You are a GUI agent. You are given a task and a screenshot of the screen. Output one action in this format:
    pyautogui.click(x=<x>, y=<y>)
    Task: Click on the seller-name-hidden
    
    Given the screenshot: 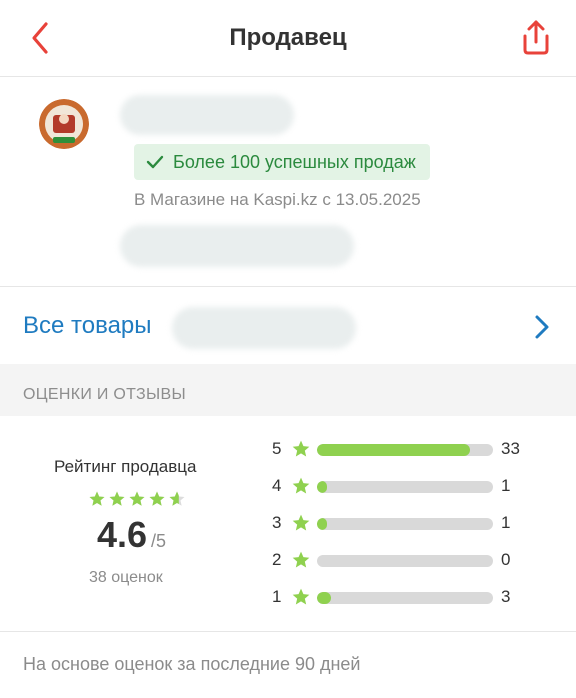 What is the action you would take?
    pyautogui.click(x=207, y=115)
    